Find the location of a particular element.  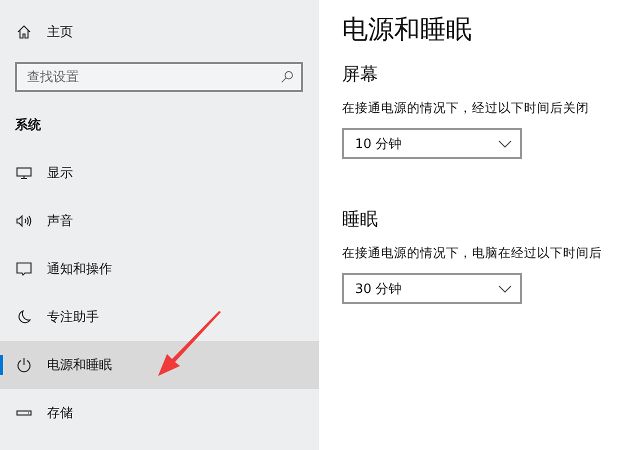

power-icon is located at coordinates (24, 365).